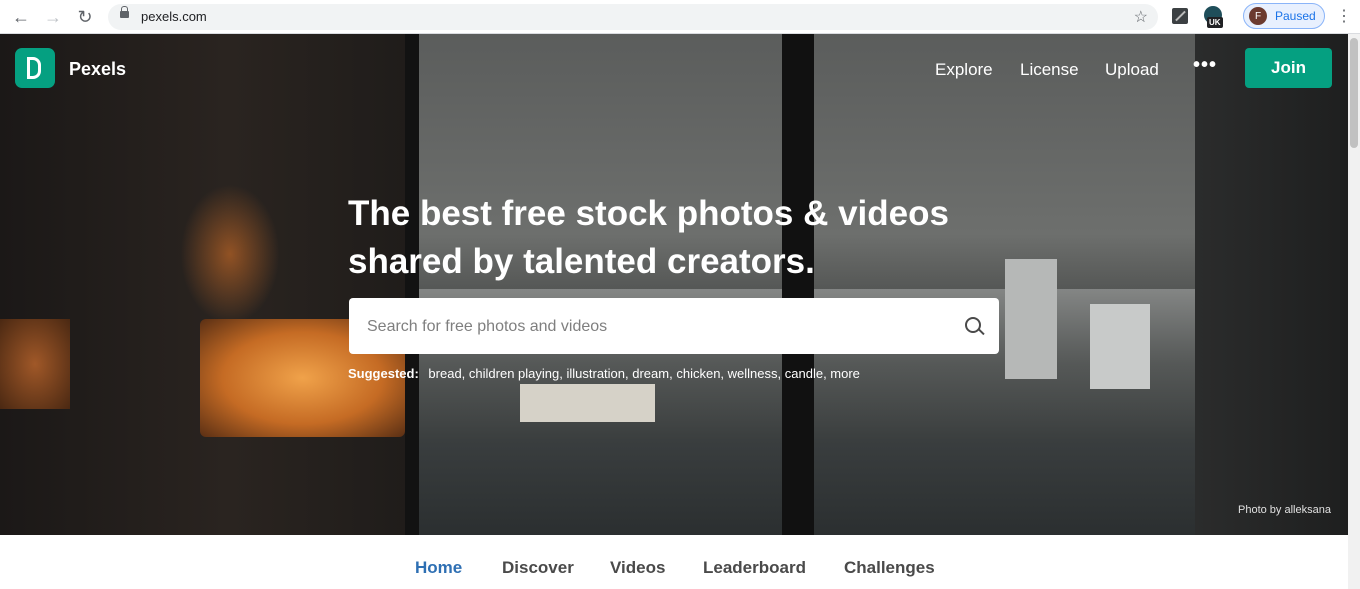 The height and width of the screenshot is (589, 1360). Describe the element at coordinates (1354, 311) in the screenshot. I see `page-scrollbar` at that location.